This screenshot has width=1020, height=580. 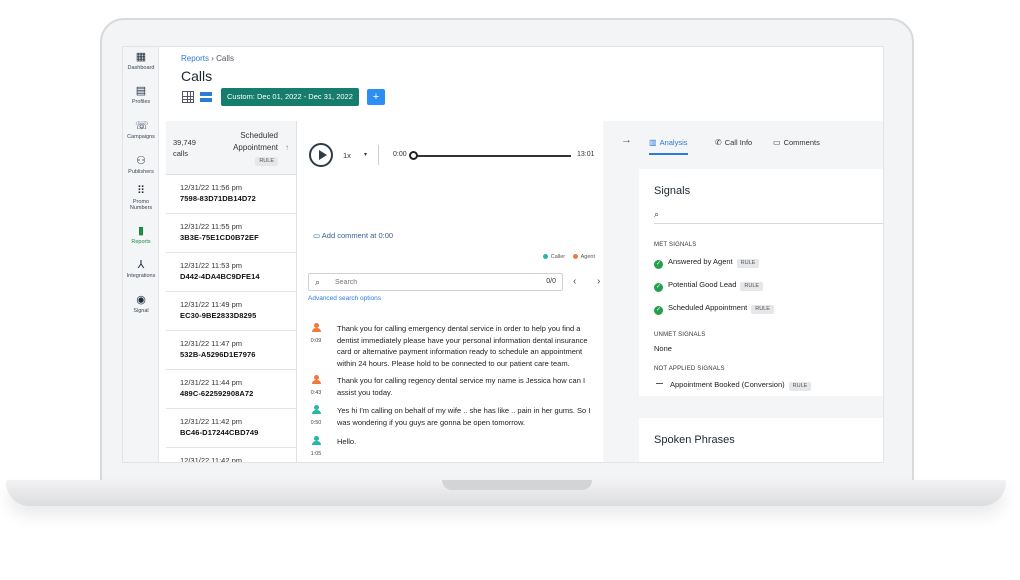 What do you see at coordinates (231, 389) in the screenshot?
I see `call-row: 12/31/22 11:44 pm 489C-622592908A72` at bounding box center [231, 389].